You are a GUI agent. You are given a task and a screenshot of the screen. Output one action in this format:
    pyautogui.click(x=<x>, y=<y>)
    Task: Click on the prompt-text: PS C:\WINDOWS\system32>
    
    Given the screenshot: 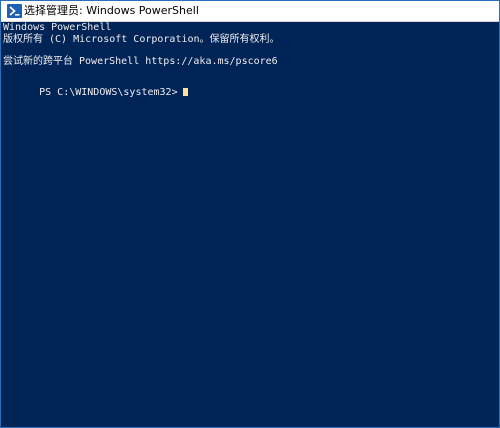 What is the action you would take?
    pyautogui.click(x=108, y=92)
    